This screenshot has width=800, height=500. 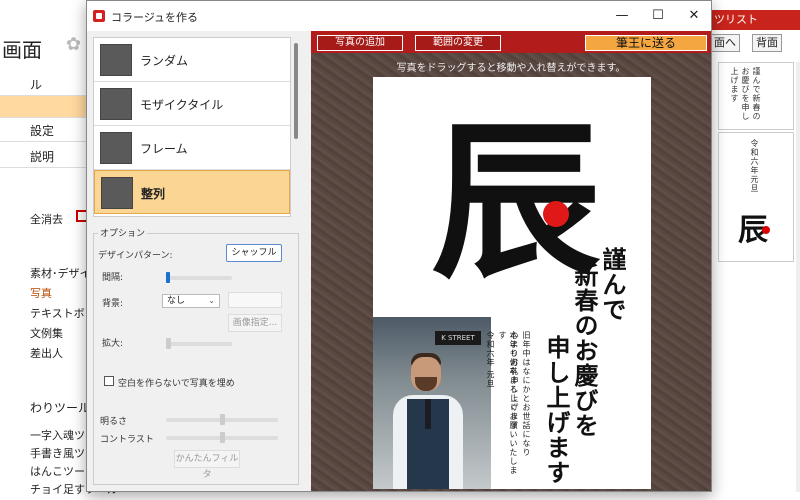 I want to click on minimize-button: —, so click(x=622, y=16).